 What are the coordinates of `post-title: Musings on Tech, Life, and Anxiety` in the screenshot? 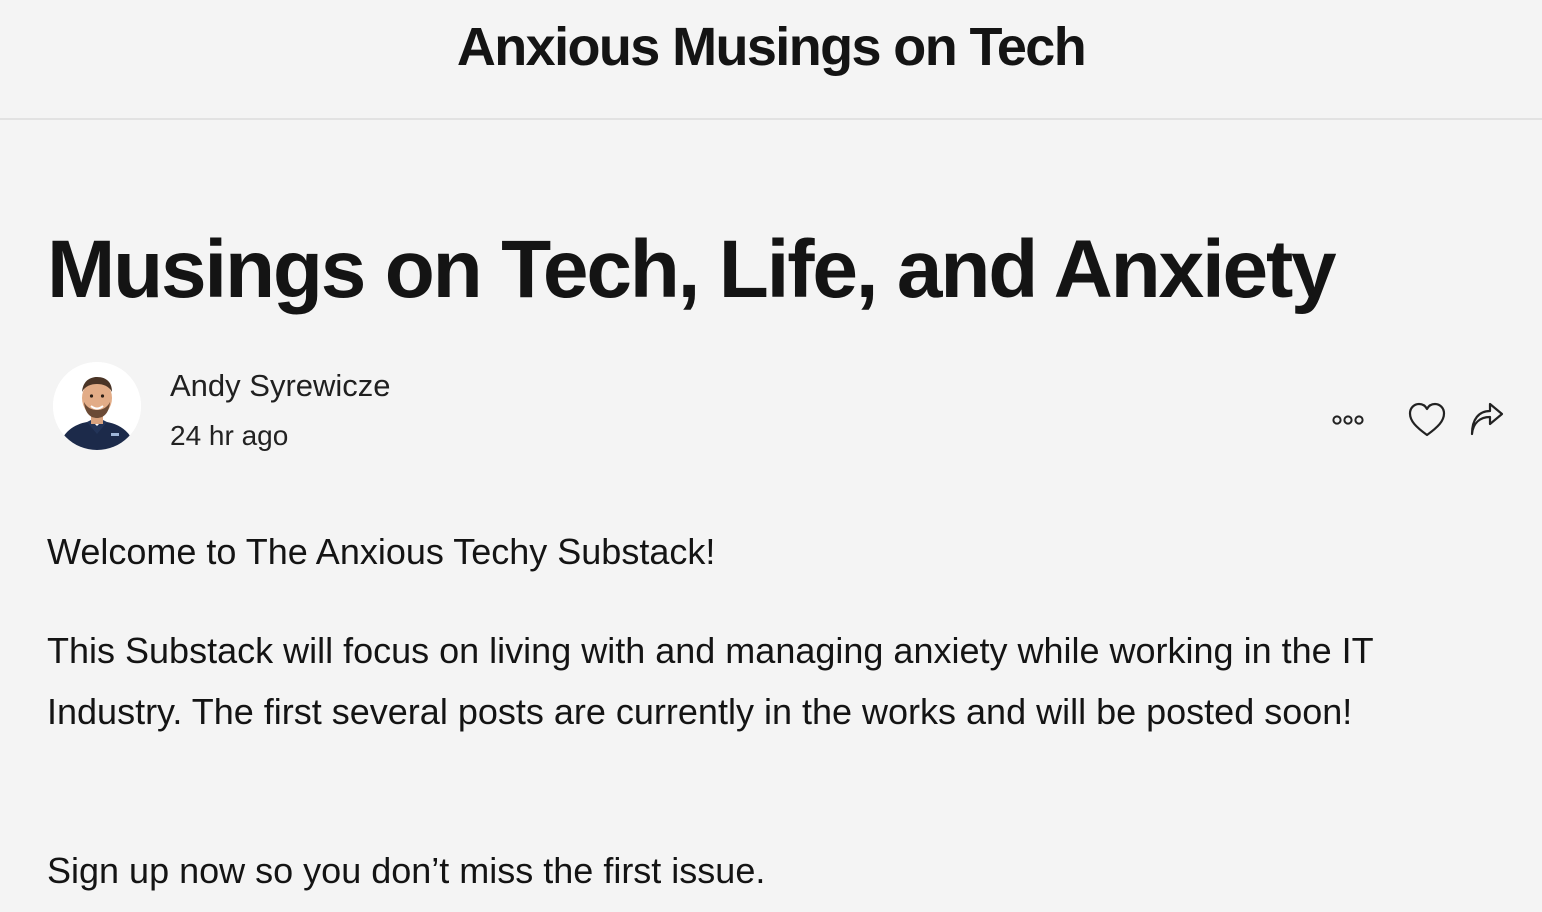 It's located at (692, 269).